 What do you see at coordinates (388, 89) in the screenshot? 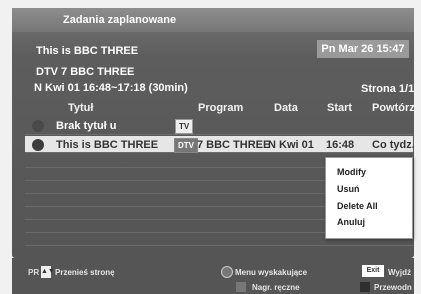
I see `page-indicator: Strona 1/1` at bounding box center [388, 89].